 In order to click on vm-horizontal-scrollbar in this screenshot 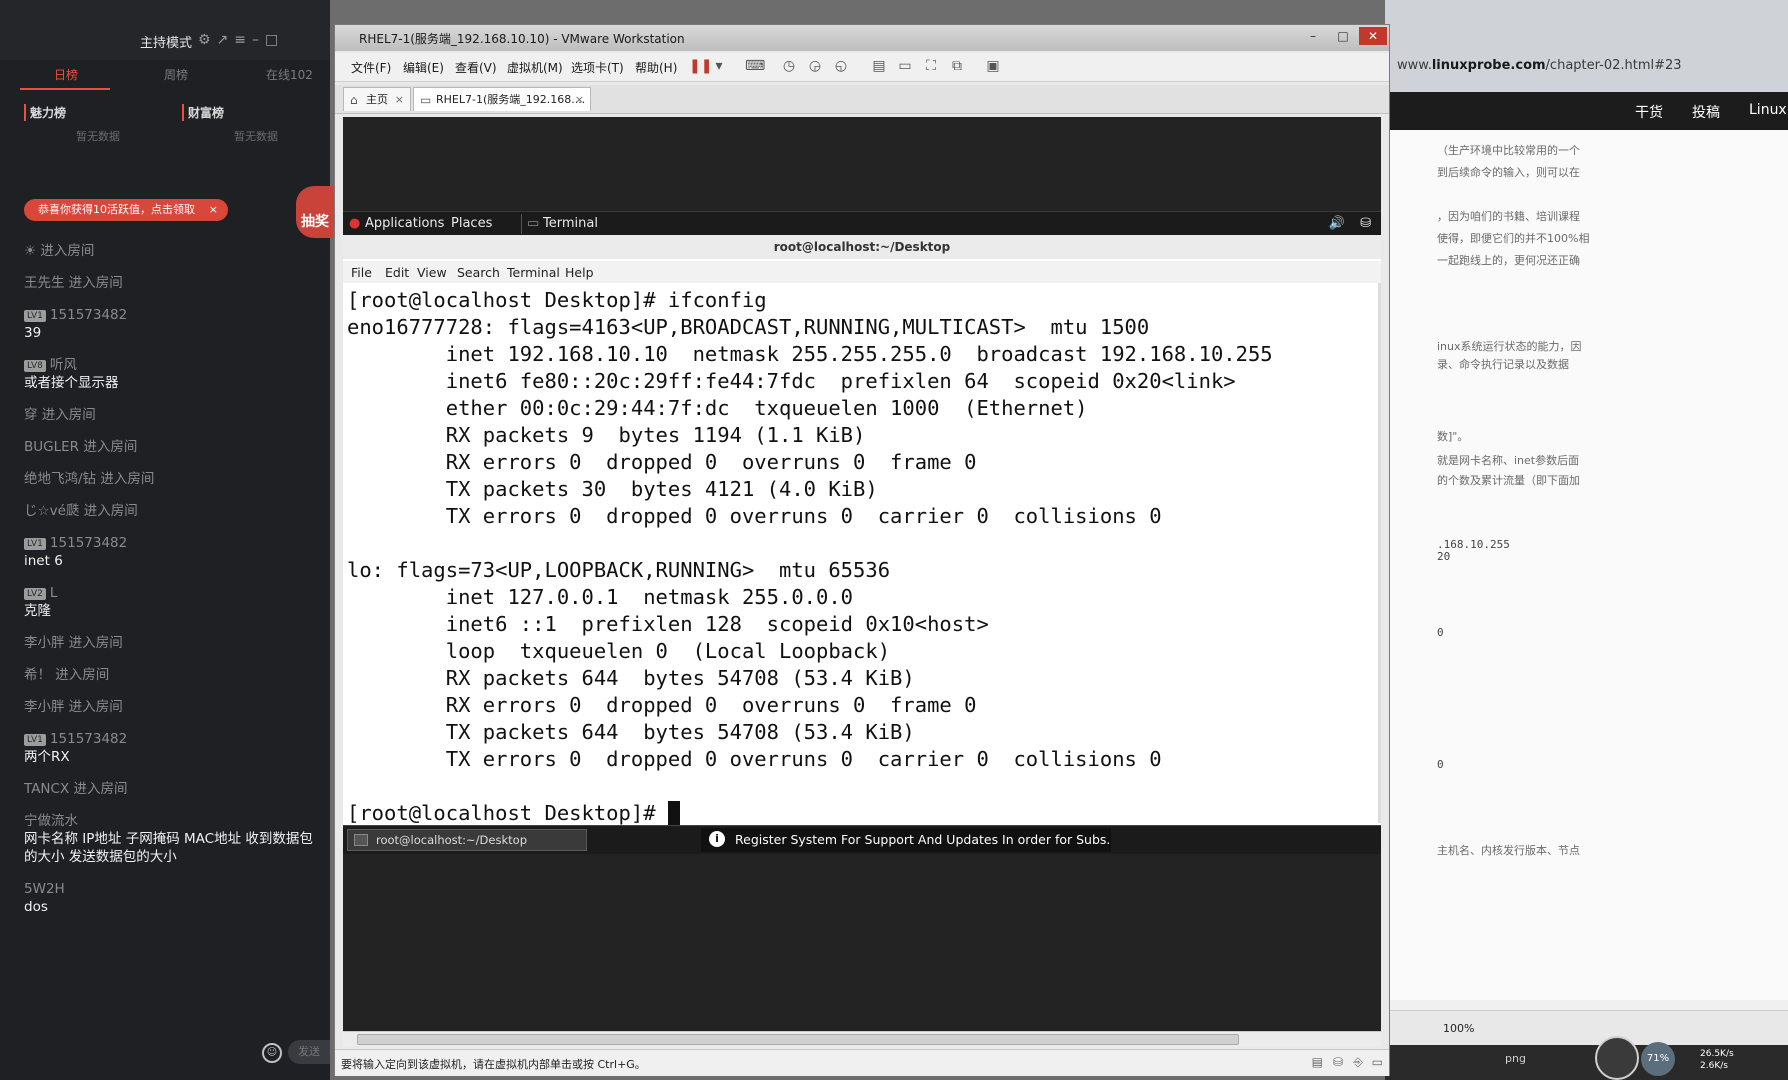, I will do `click(862, 1038)`.